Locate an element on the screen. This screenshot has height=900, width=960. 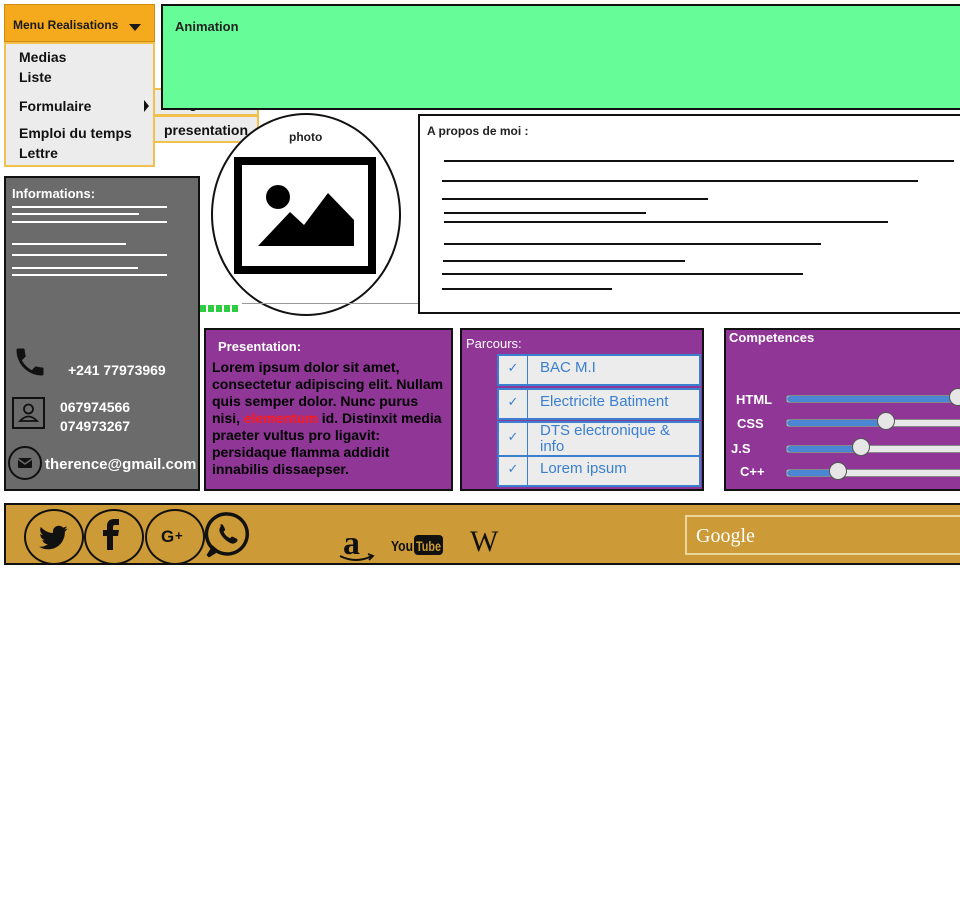
chevron-right-icon is located at coordinates (146, 106).